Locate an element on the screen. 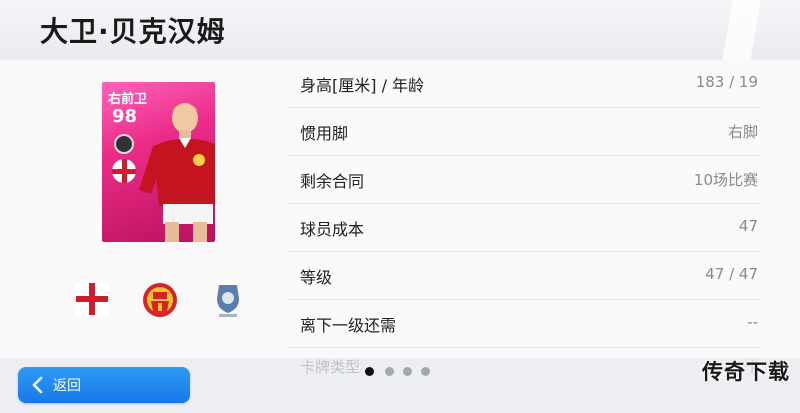  stat-label: 等级 is located at coordinates (316, 277).